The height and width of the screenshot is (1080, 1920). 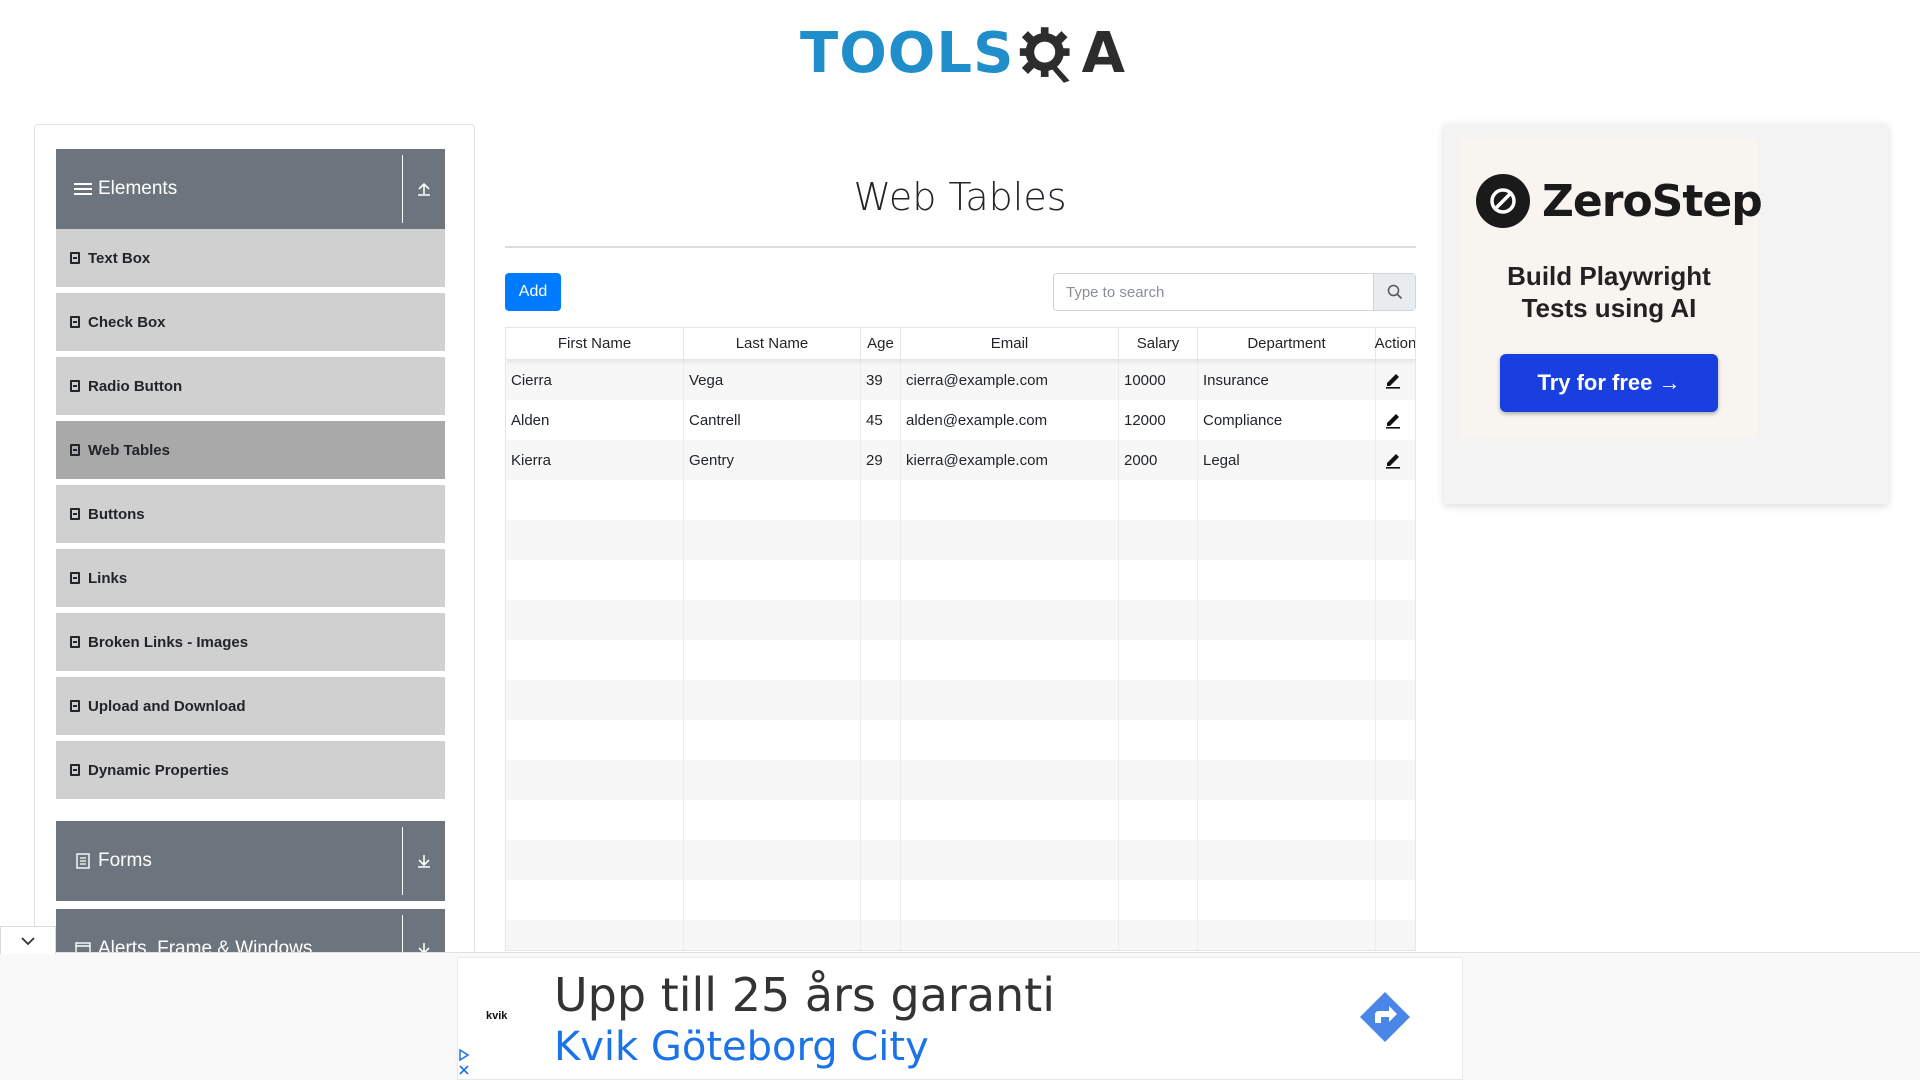 I want to click on sidebar-item-radio-button: Radio Button, so click(x=250, y=387).